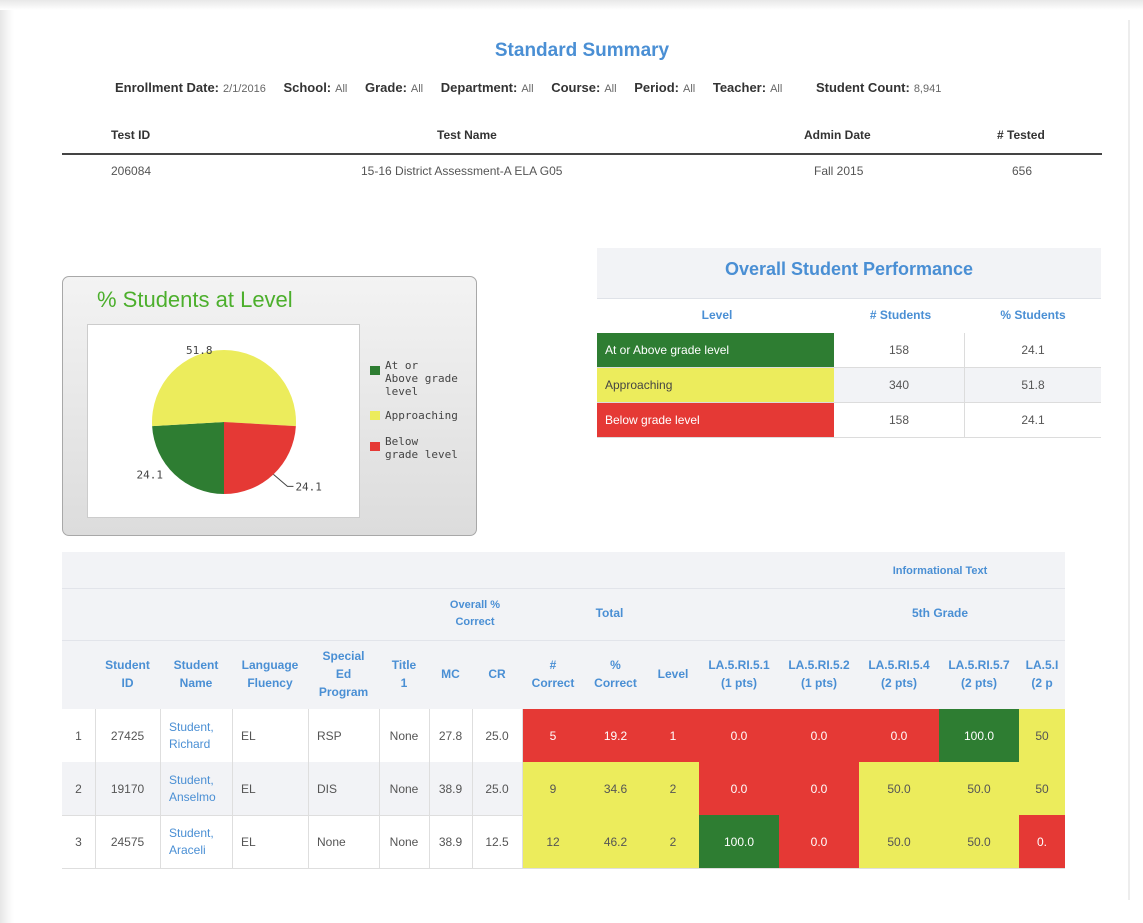 This screenshot has width=1143, height=923. What do you see at coordinates (849, 269) in the screenshot?
I see `performance-title: Overall Student Performance` at bounding box center [849, 269].